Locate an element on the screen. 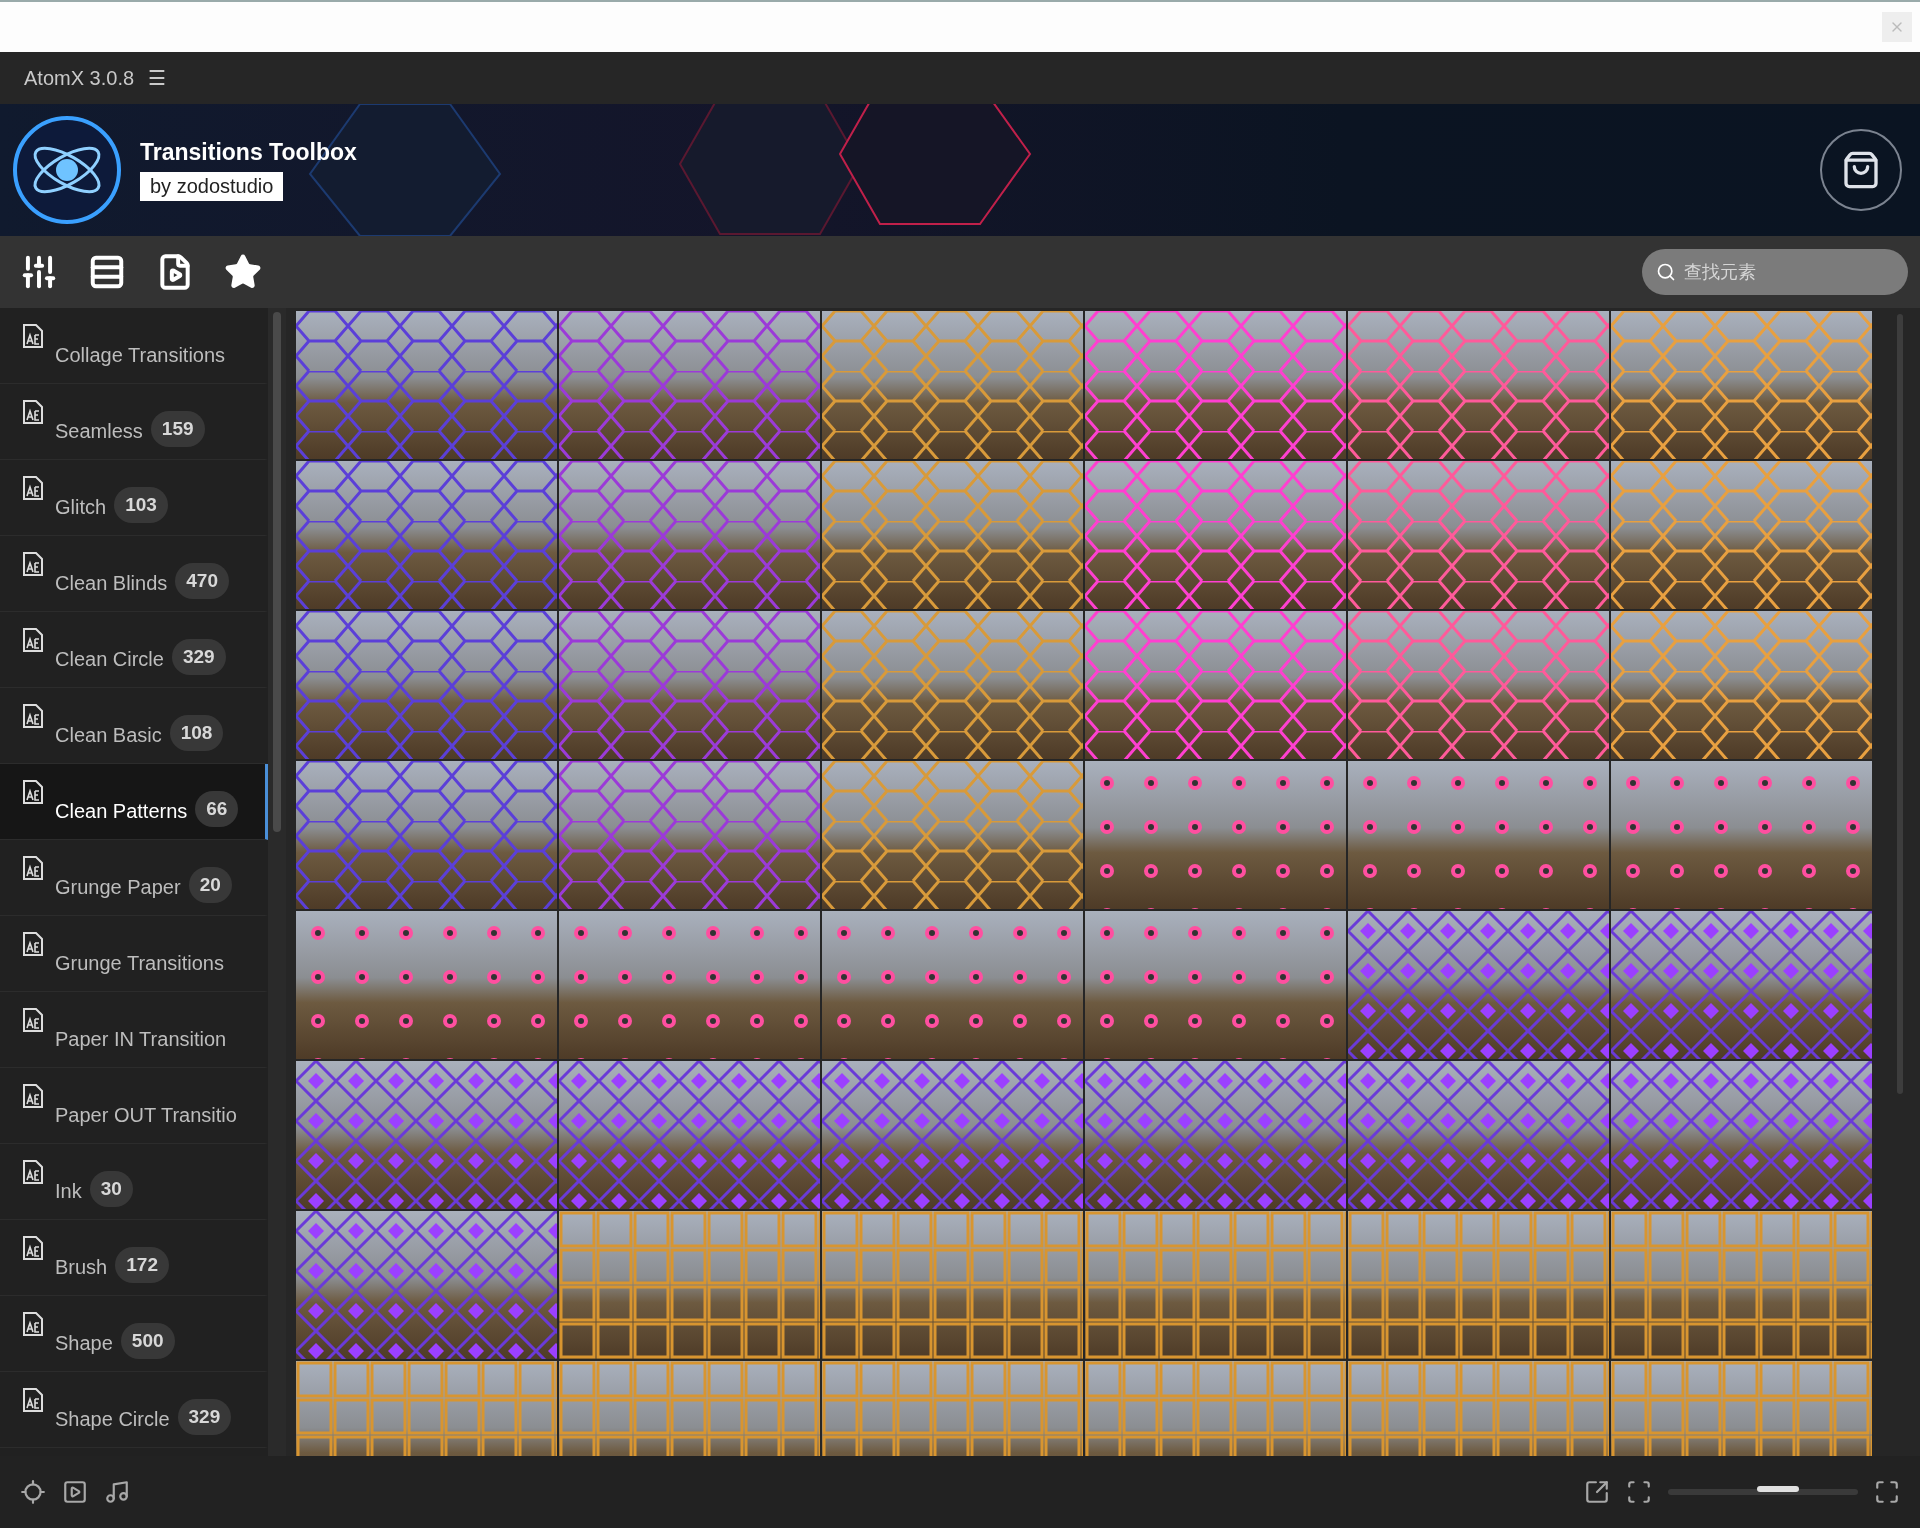 The height and width of the screenshot is (1528, 1920). slider-thumb is located at coordinates (1778, 1489).